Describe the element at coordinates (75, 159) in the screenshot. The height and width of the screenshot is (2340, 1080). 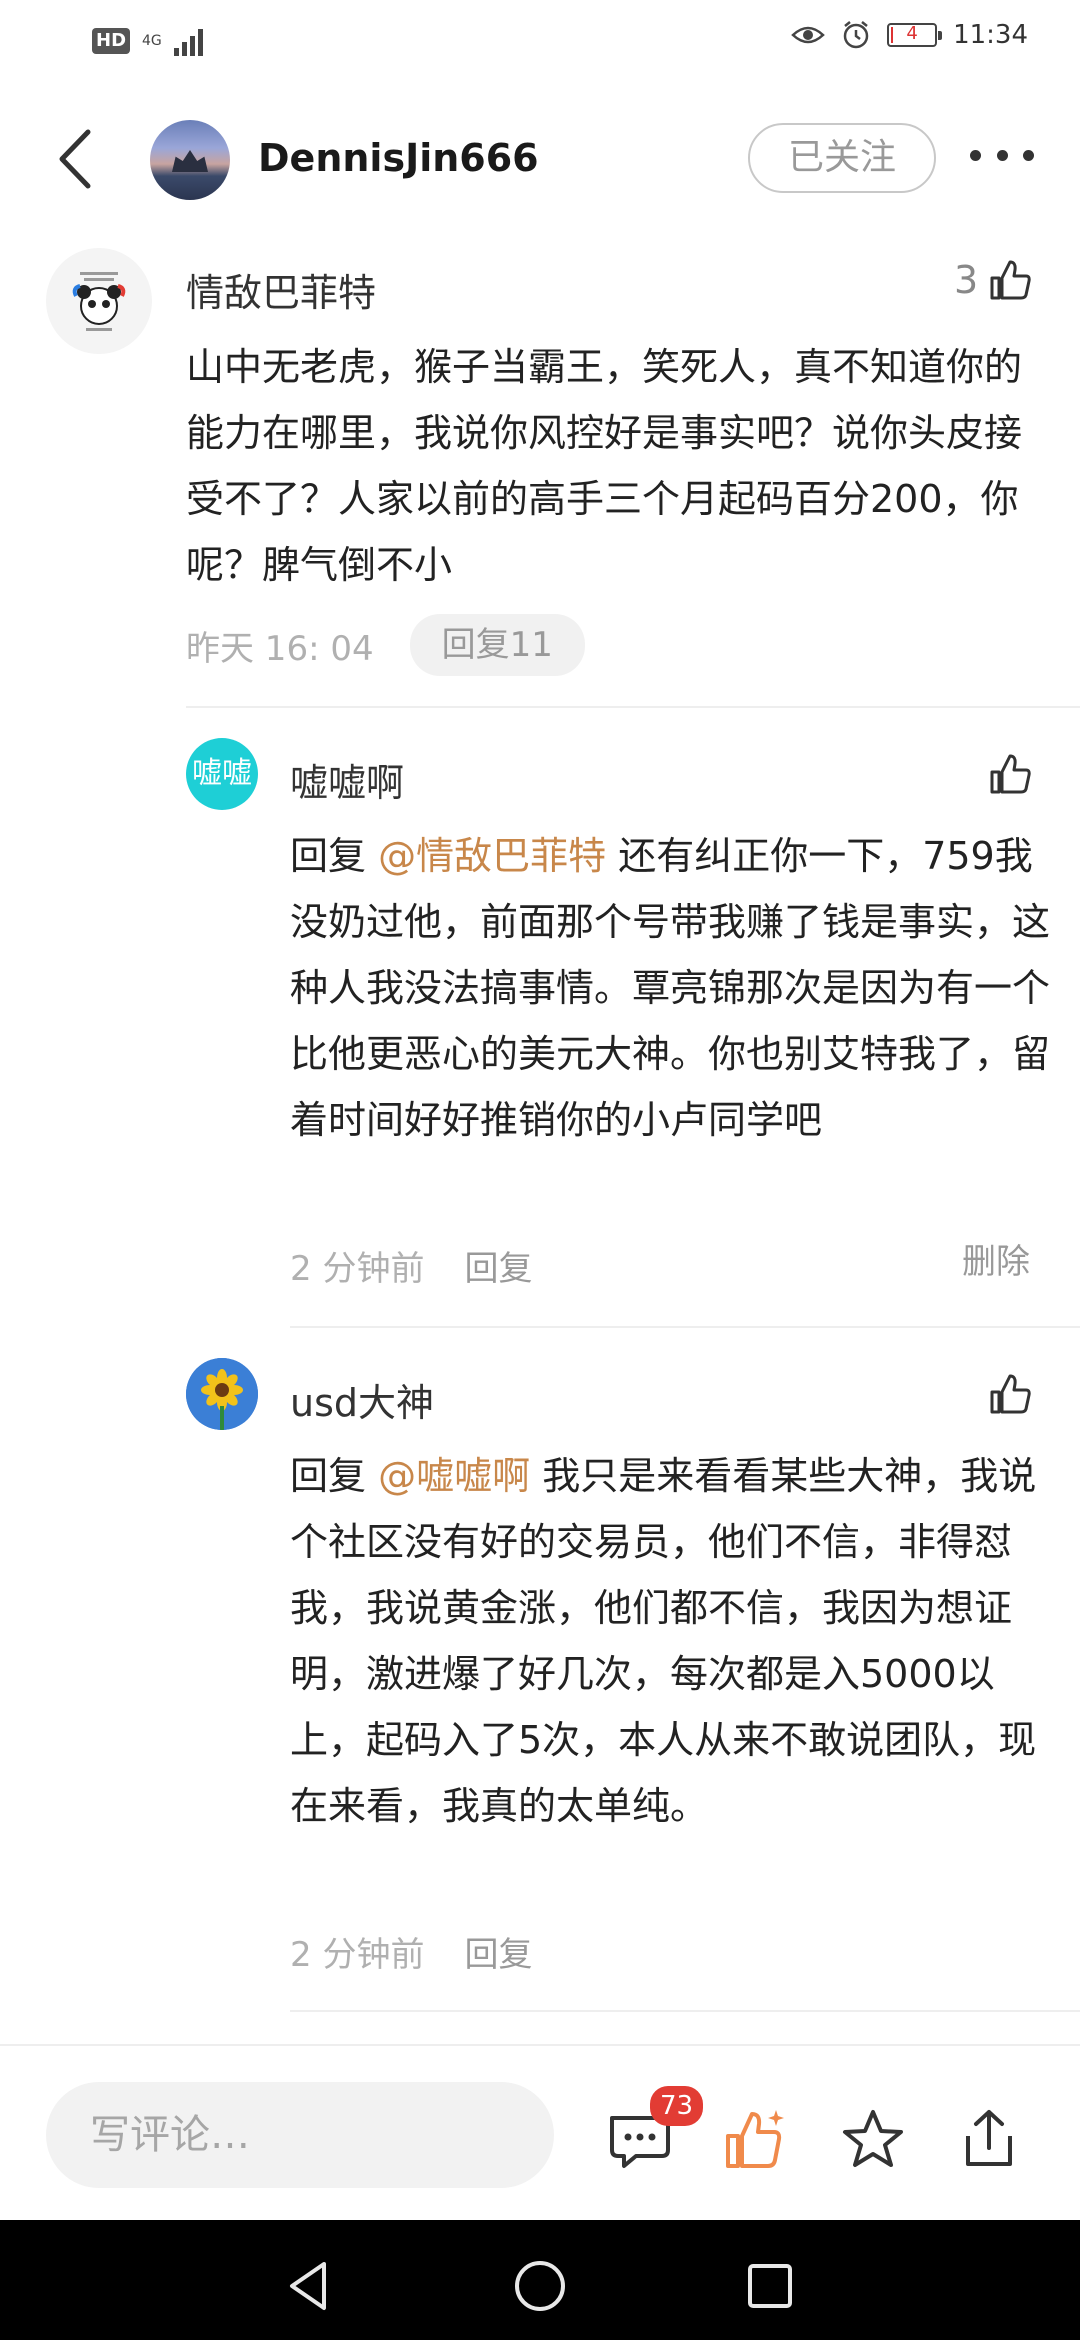
I see `chevron-left-icon` at that location.